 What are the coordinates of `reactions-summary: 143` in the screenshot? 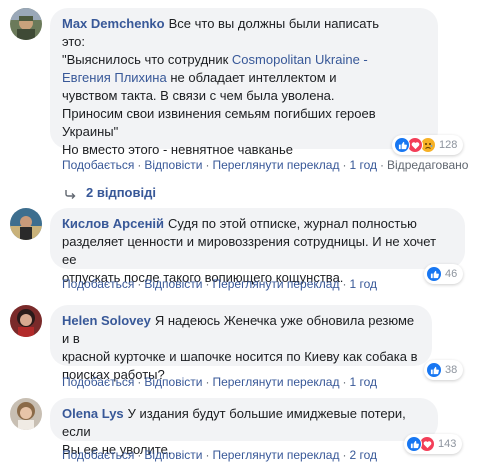 It's located at (433, 444).